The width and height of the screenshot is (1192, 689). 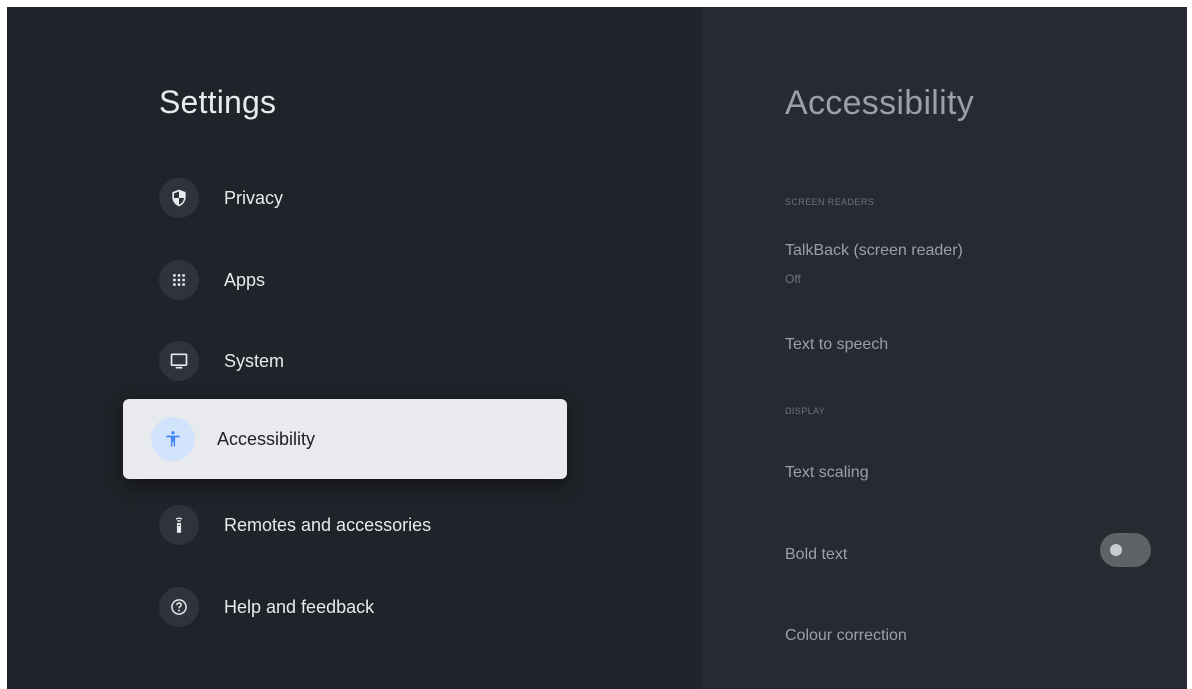 What do you see at coordinates (254, 197) in the screenshot?
I see `menu-item-label: Privacy` at bounding box center [254, 197].